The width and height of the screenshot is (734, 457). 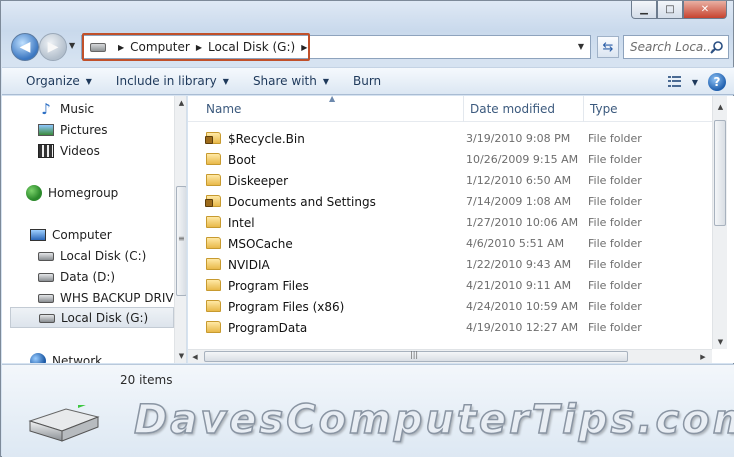 What do you see at coordinates (286, 306) in the screenshot?
I see `file-name: Program Files (x86)` at bounding box center [286, 306].